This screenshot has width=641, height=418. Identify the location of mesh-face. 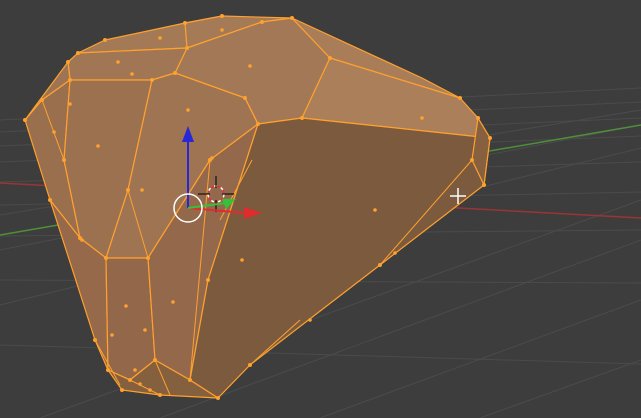
(130, 319).